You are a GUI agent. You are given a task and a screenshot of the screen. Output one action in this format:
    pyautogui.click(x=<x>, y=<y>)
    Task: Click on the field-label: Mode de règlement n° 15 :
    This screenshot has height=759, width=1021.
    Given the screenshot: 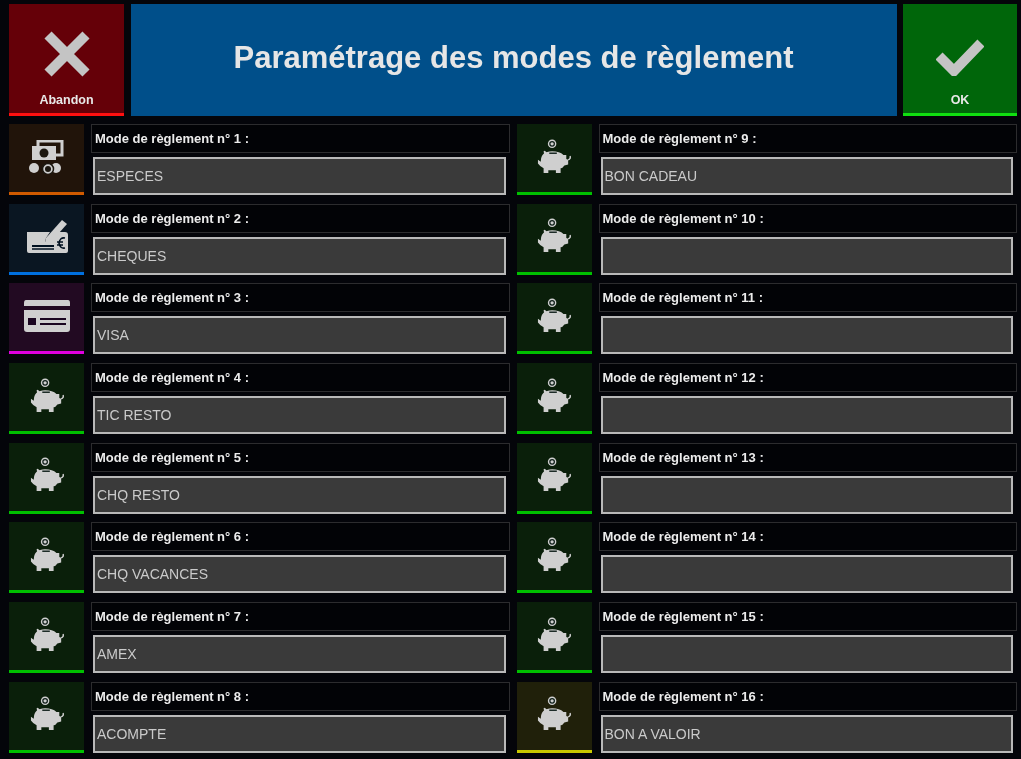 What is the action you would take?
    pyautogui.click(x=807, y=617)
    